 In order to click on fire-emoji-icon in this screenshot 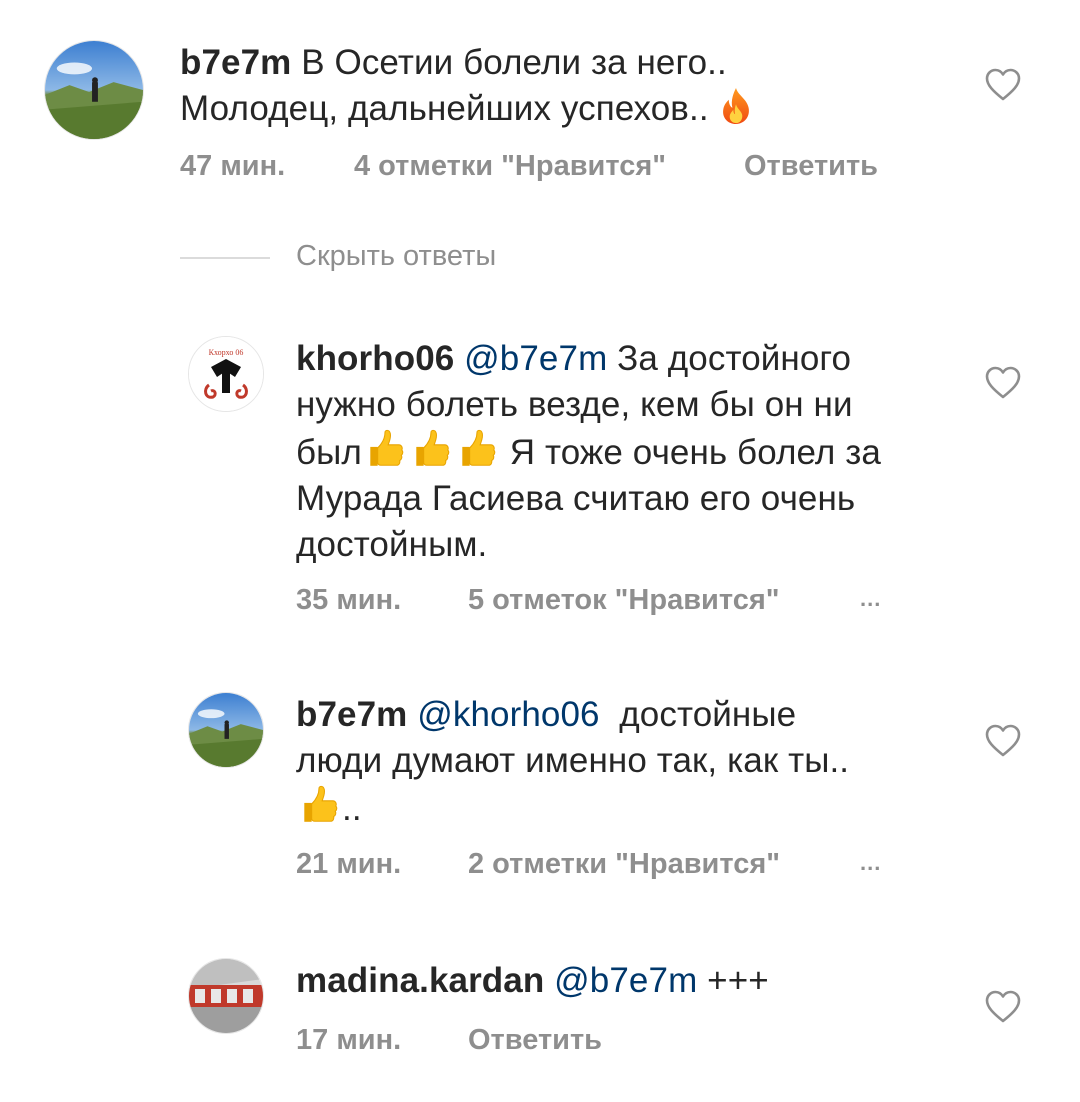, I will do `click(736, 106)`.